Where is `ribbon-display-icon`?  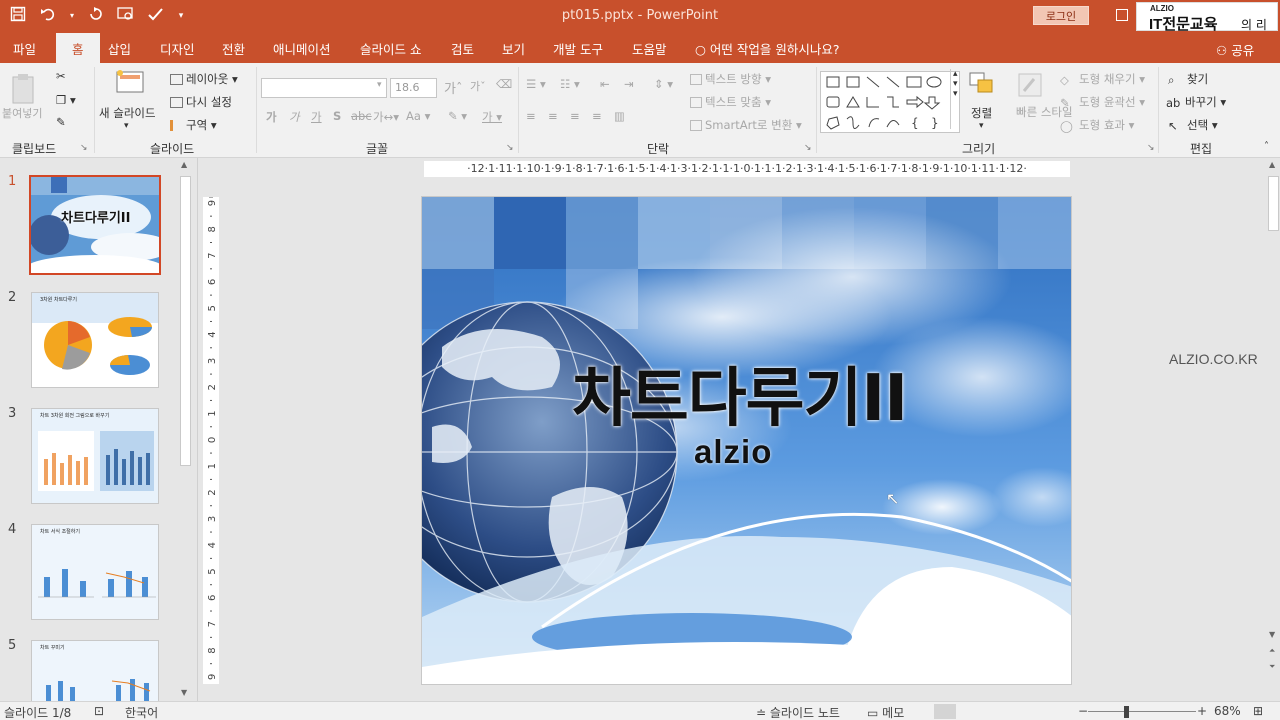 ribbon-display-icon is located at coordinates (1122, 15).